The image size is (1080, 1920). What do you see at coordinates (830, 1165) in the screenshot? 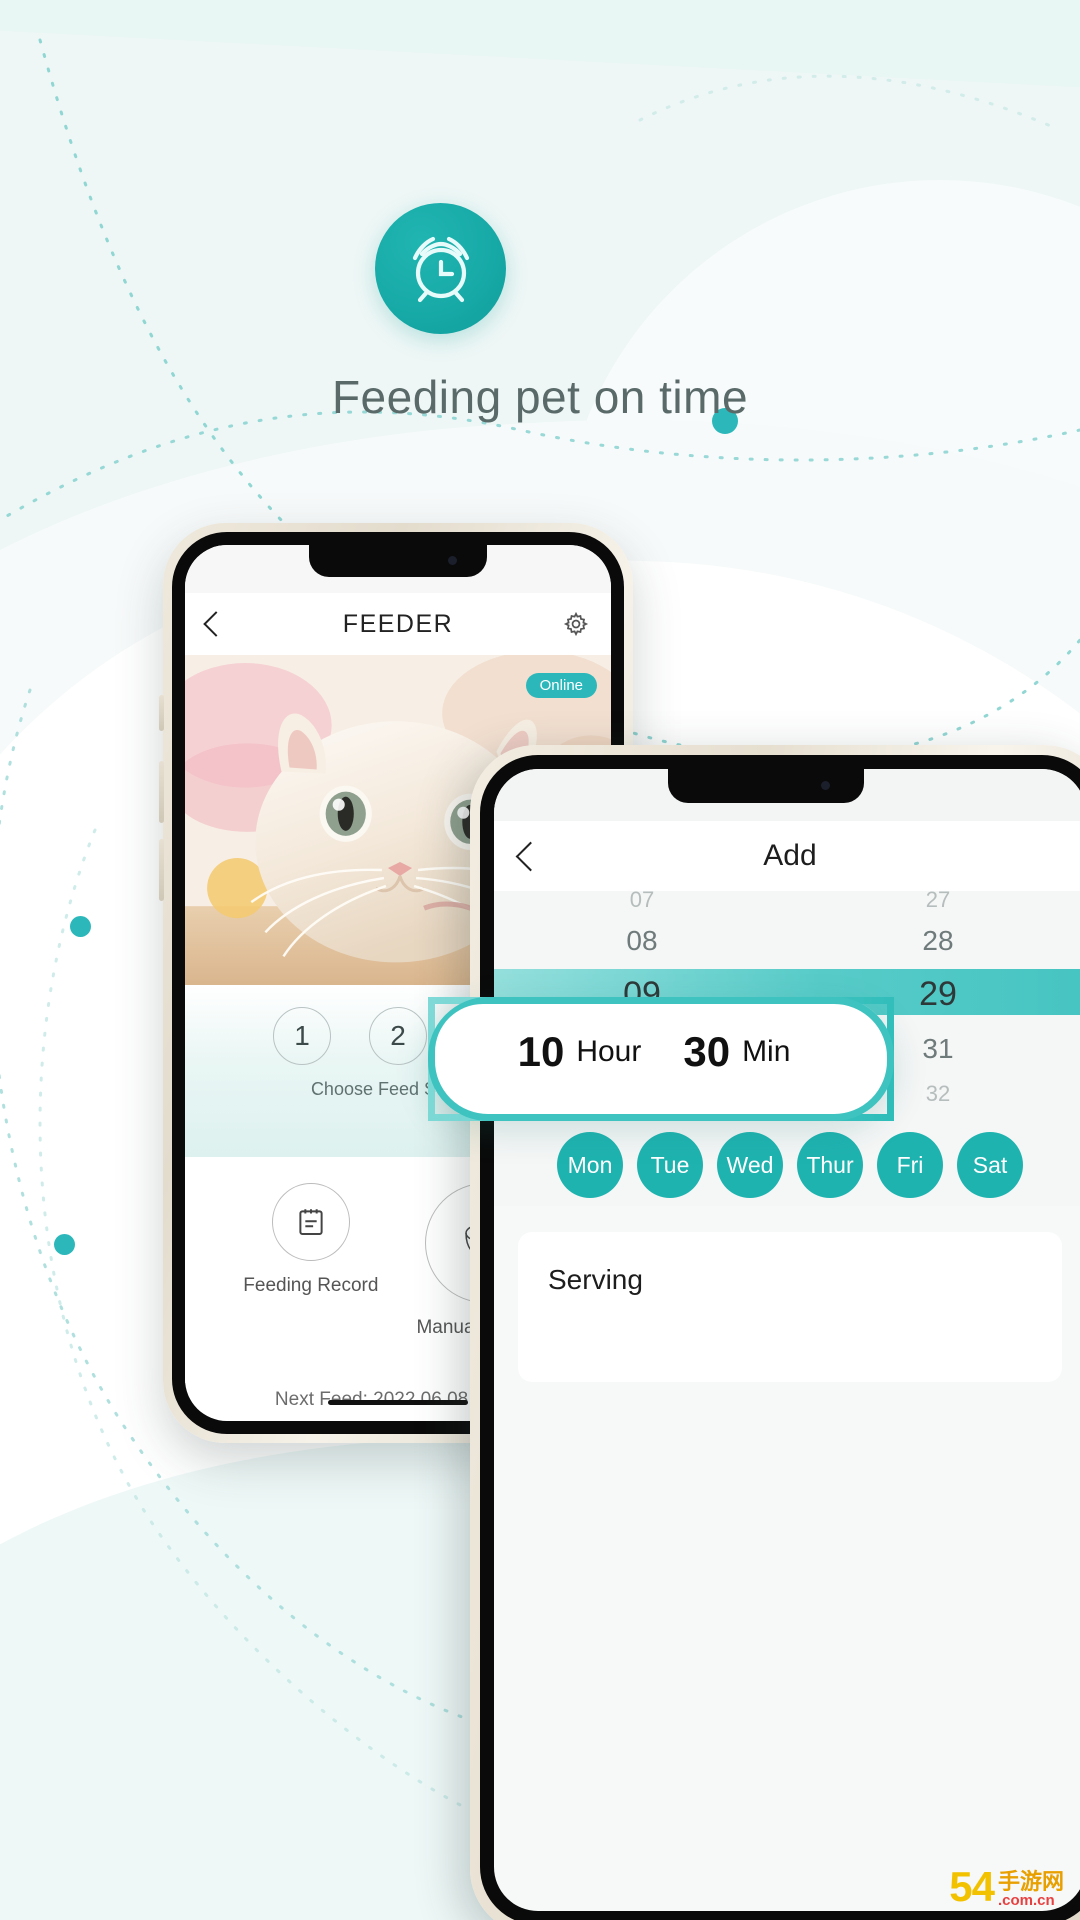
I see `weekday-pill-thur: Thur` at bounding box center [830, 1165].